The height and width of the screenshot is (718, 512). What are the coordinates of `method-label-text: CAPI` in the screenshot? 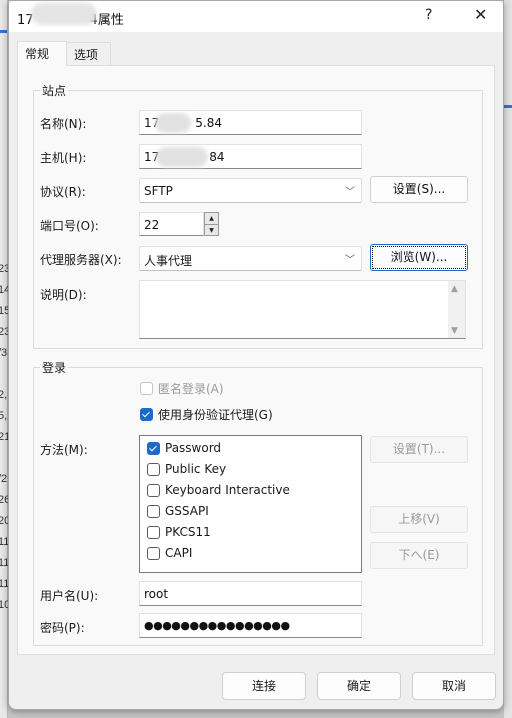 It's located at (179, 553).